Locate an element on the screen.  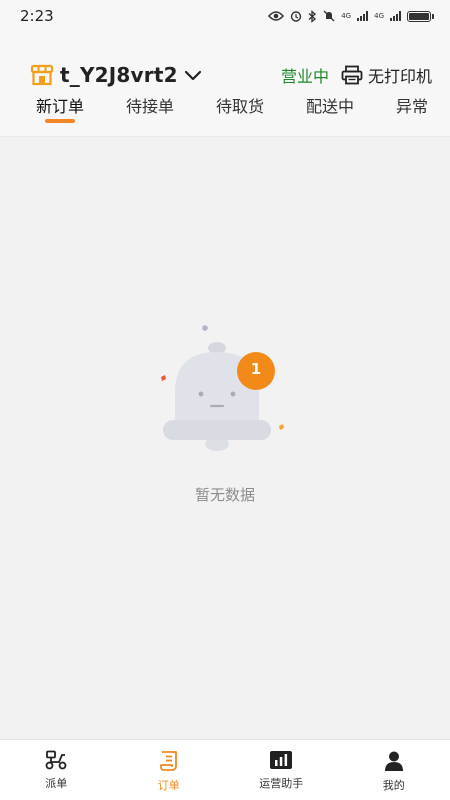
nav-profile: 我的 is located at coordinates (394, 766).